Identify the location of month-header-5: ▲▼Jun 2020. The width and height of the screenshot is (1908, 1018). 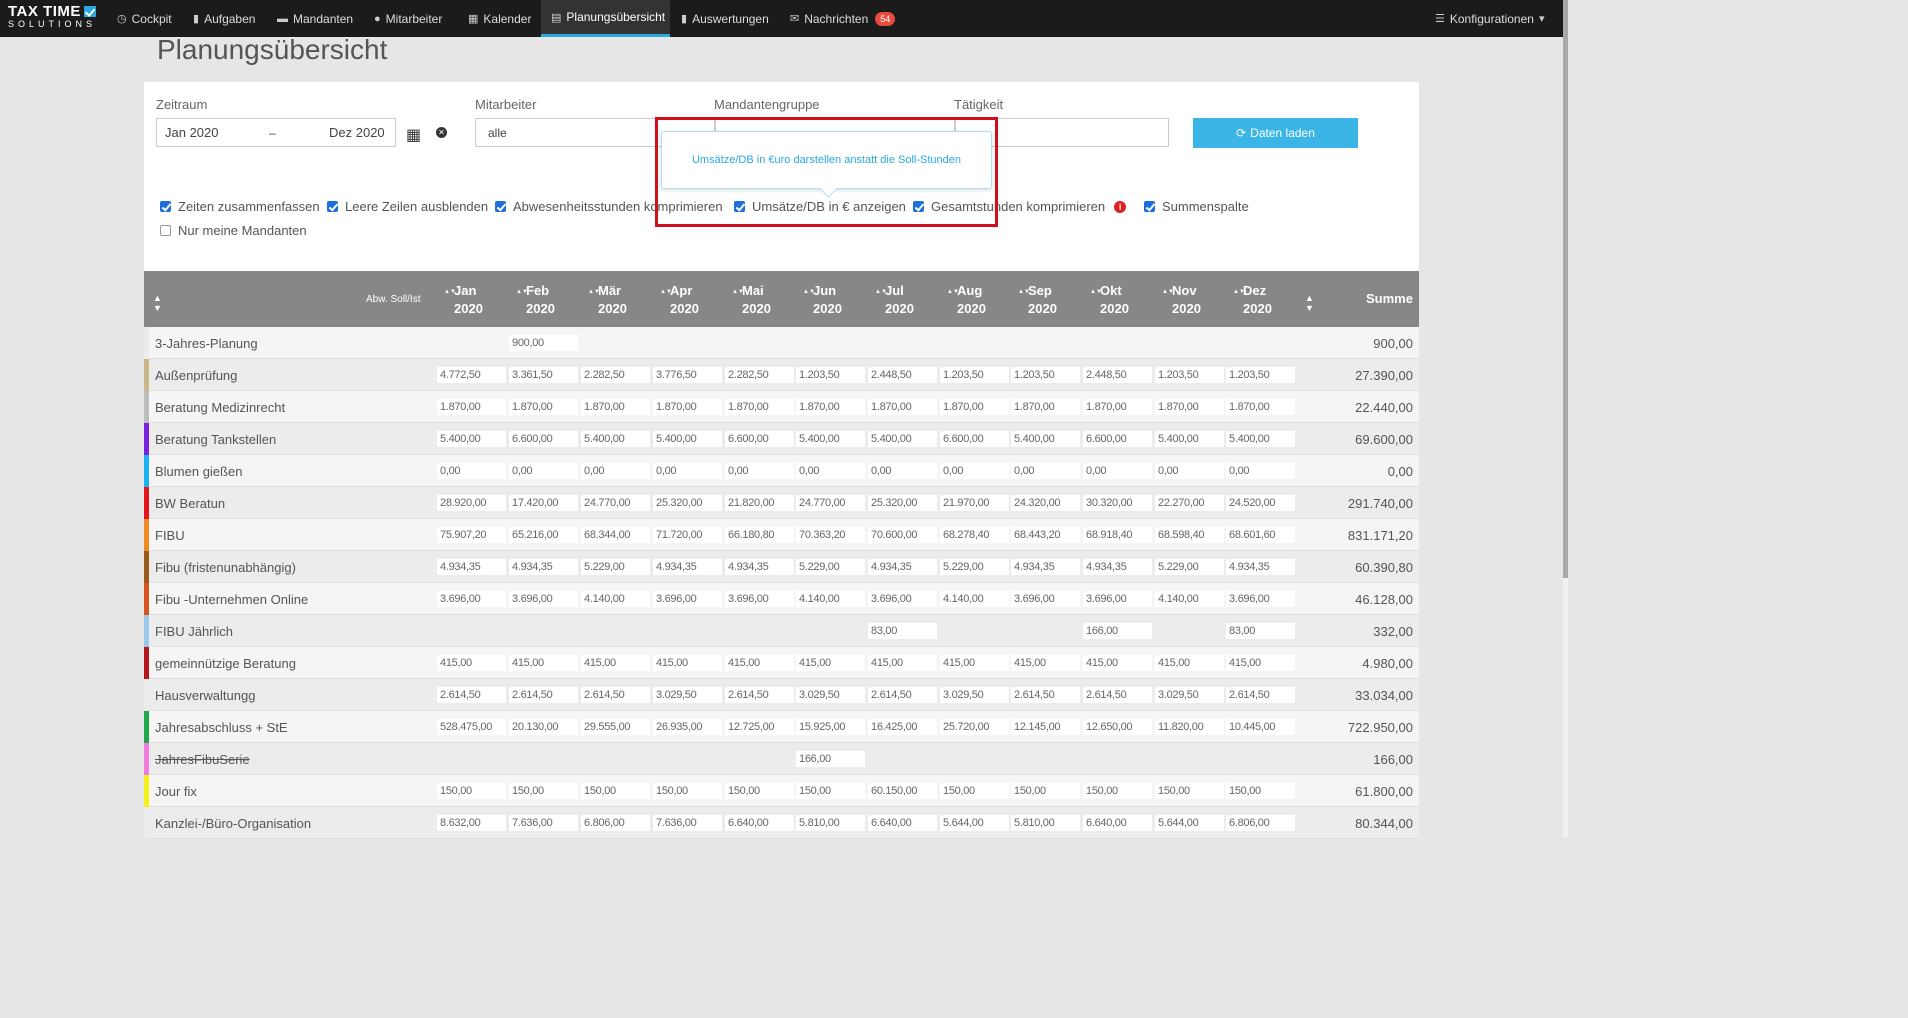
(822, 300).